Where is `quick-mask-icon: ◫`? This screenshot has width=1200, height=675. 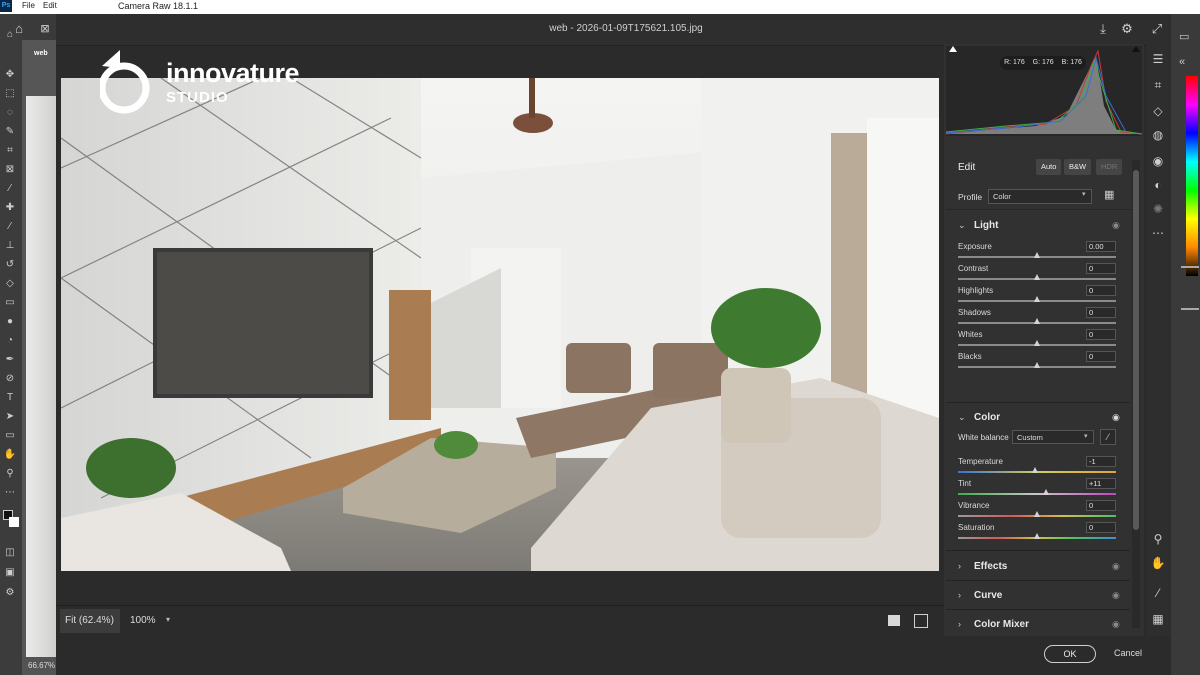
quick-mask-icon: ◫ is located at coordinates (10, 553).